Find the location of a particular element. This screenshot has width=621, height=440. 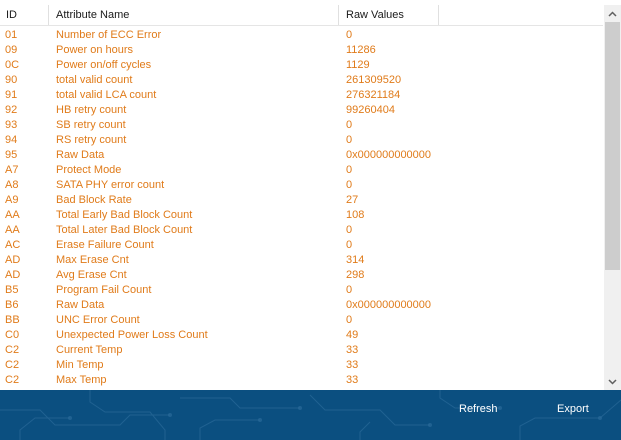

row-attribute-name-cell: Power on hours is located at coordinates (95, 50).